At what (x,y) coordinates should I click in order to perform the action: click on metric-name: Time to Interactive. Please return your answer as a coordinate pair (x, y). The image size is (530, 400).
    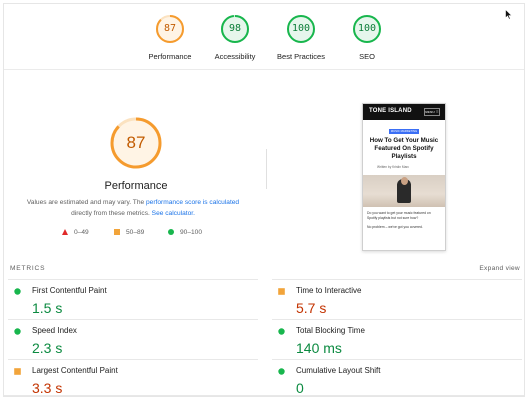
    Looking at the image, I should click on (329, 290).